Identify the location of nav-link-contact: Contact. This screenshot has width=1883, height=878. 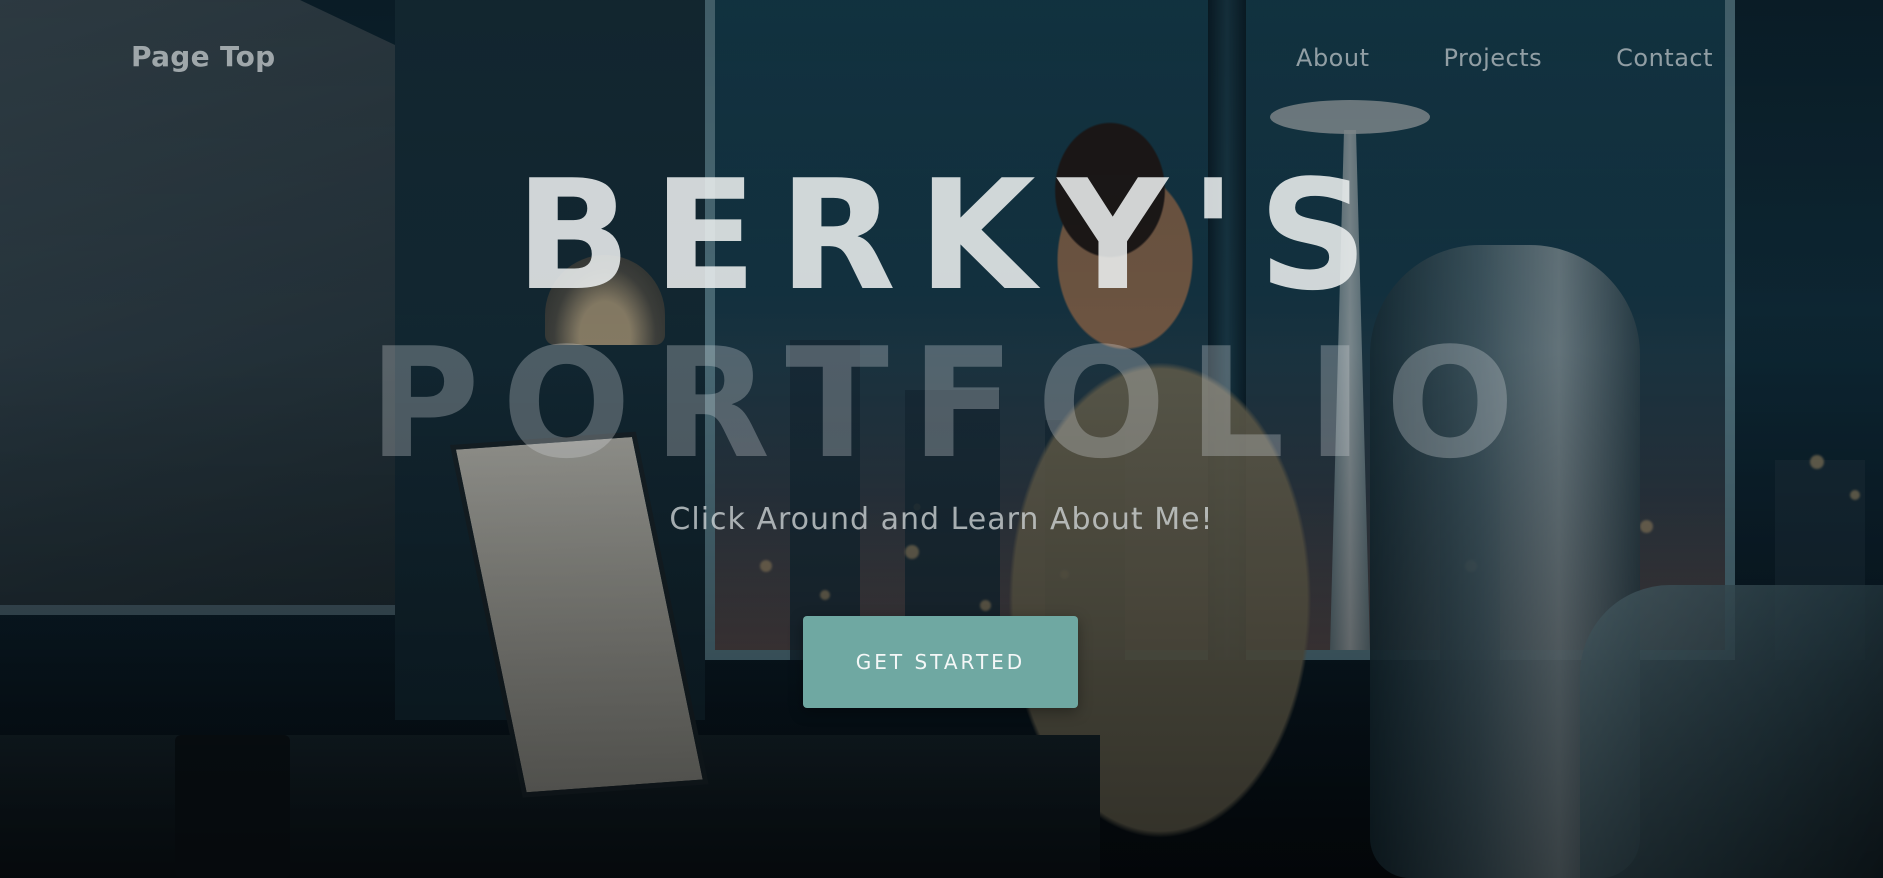
(1664, 58).